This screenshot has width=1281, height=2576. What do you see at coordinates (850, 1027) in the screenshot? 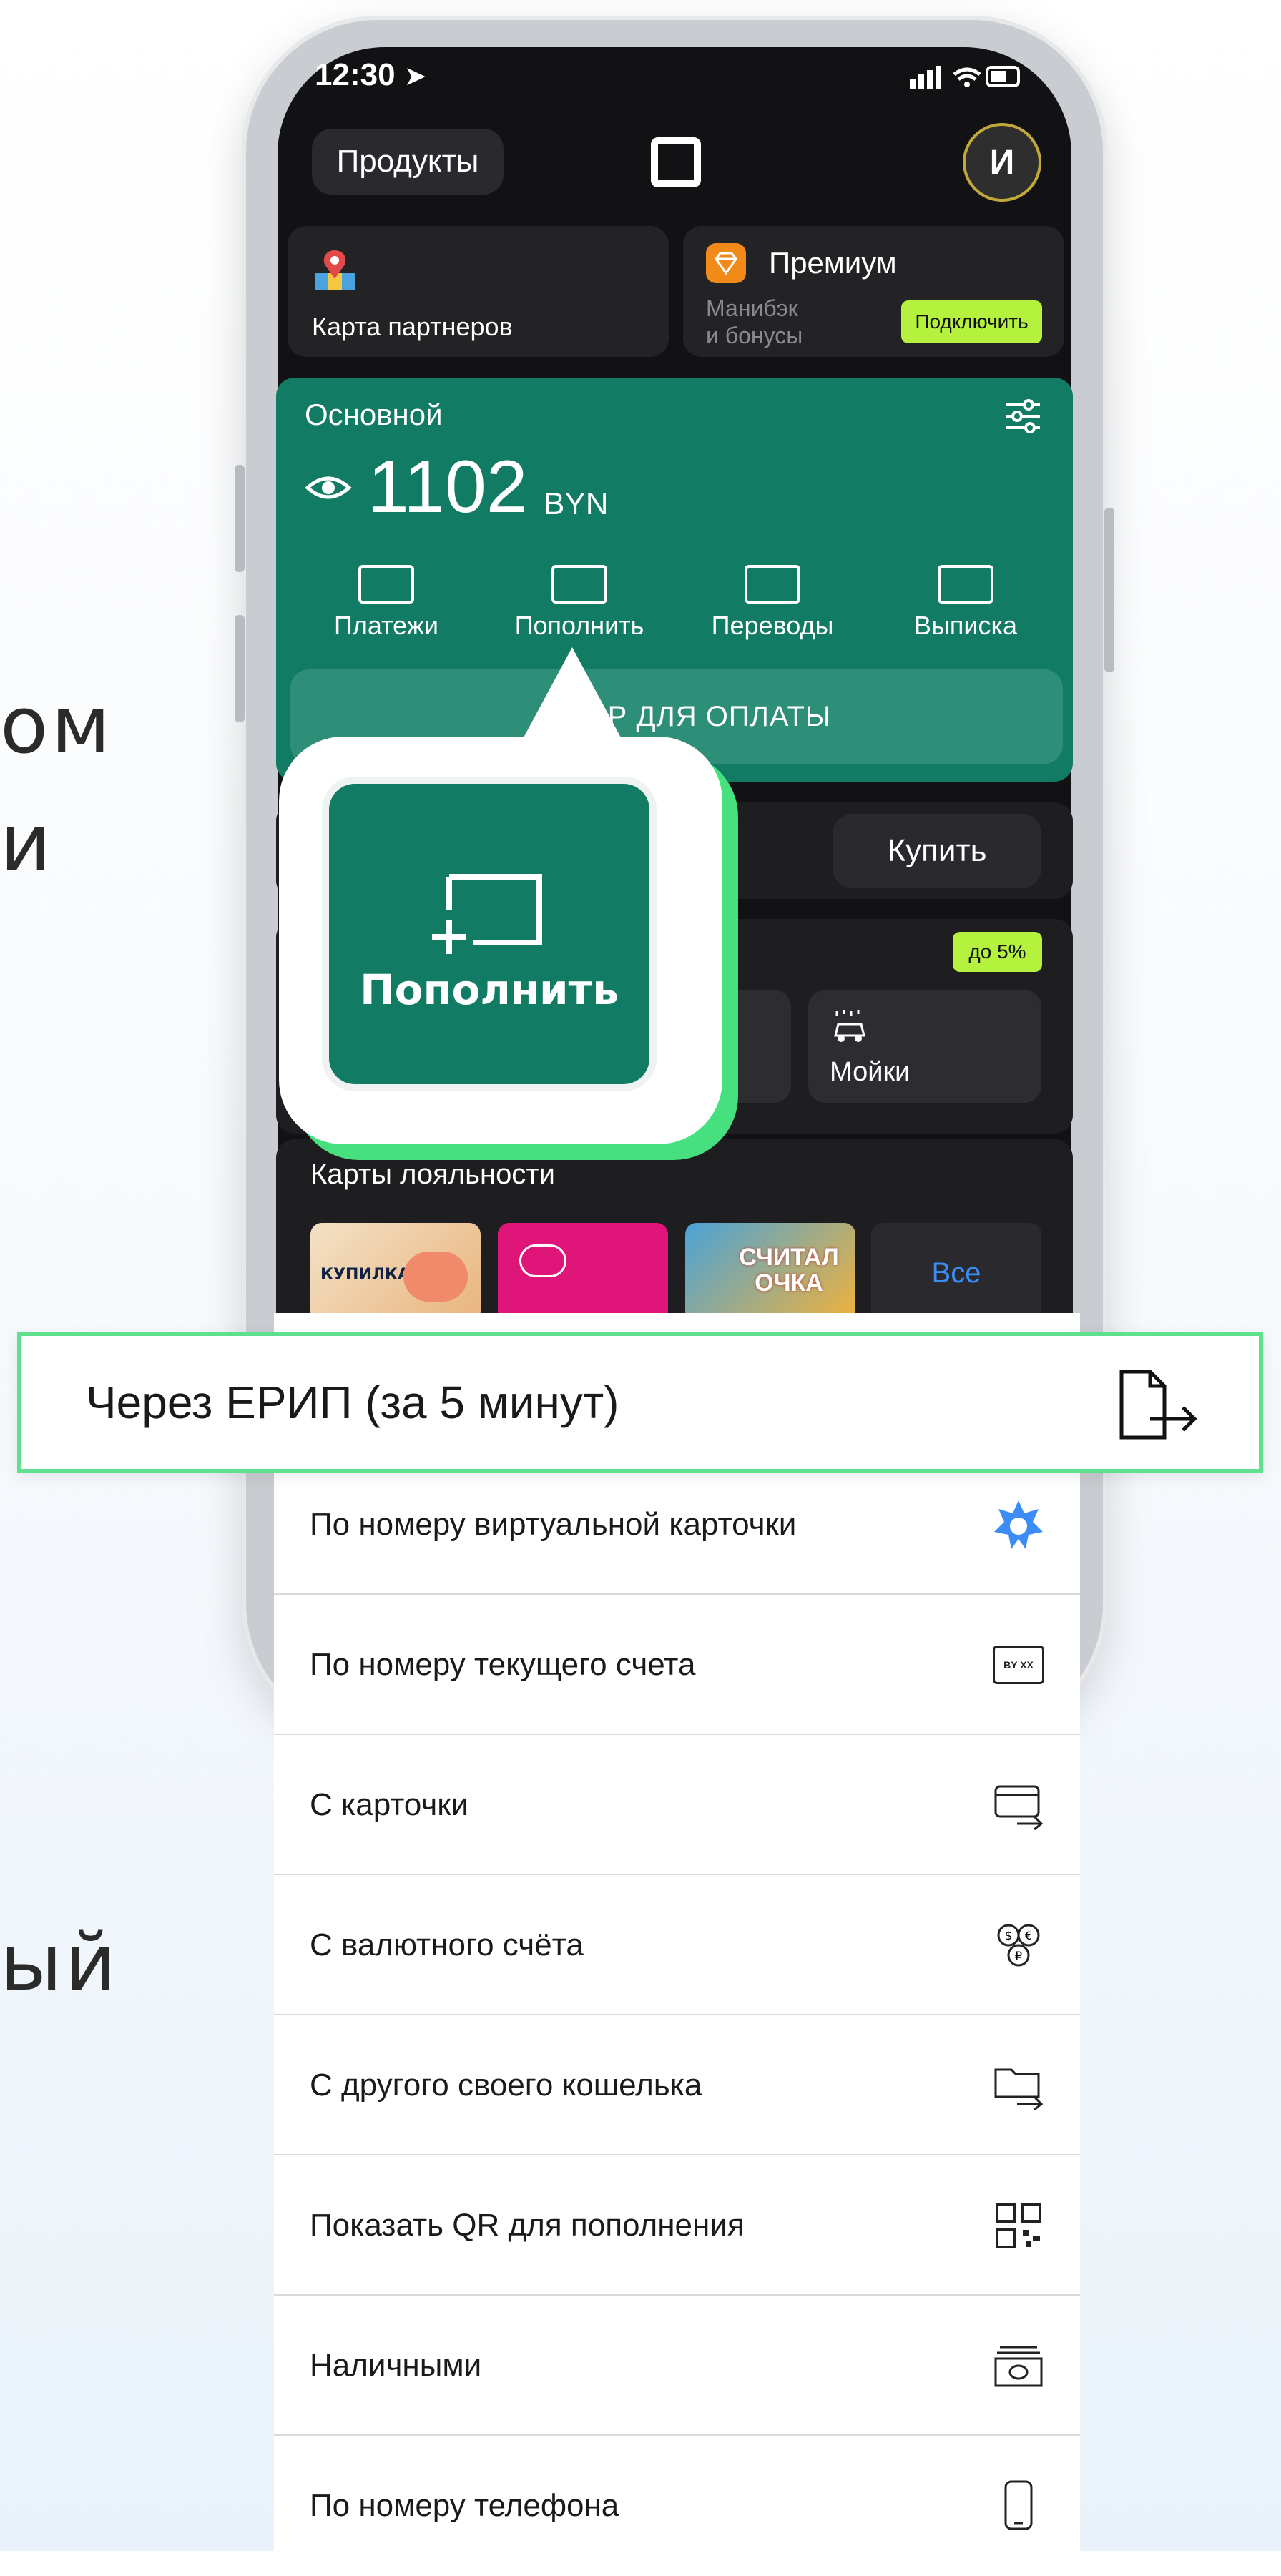
I see `car-wash-icon` at bounding box center [850, 1027].